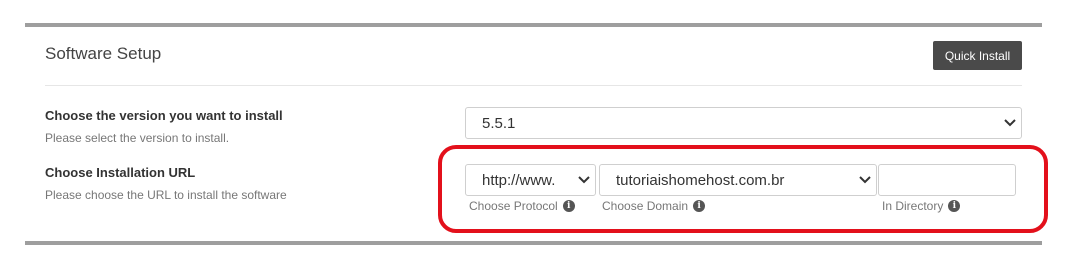 The image size is (1066, 266). What do you see at coordinates (533, 85) in the screenshot?
I see `header-divider` at bounding box center [533, 85].